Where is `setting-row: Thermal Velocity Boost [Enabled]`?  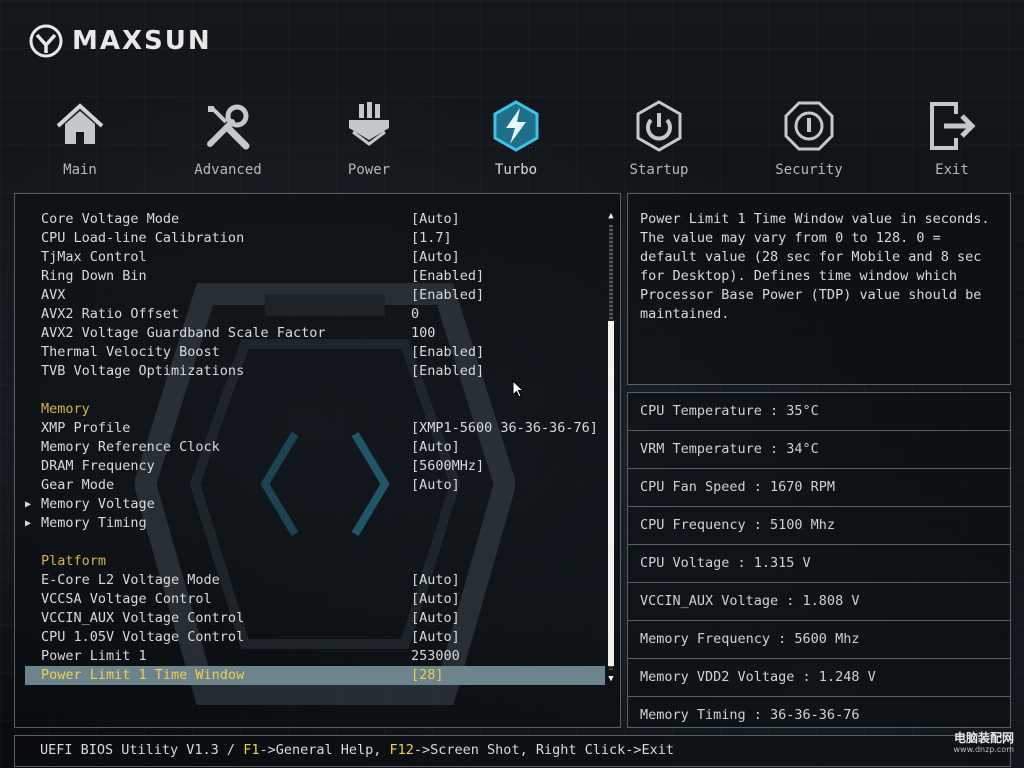 setting-row: Thermal Velocity Boost [Enabled] is located at coordinates (315, 352).